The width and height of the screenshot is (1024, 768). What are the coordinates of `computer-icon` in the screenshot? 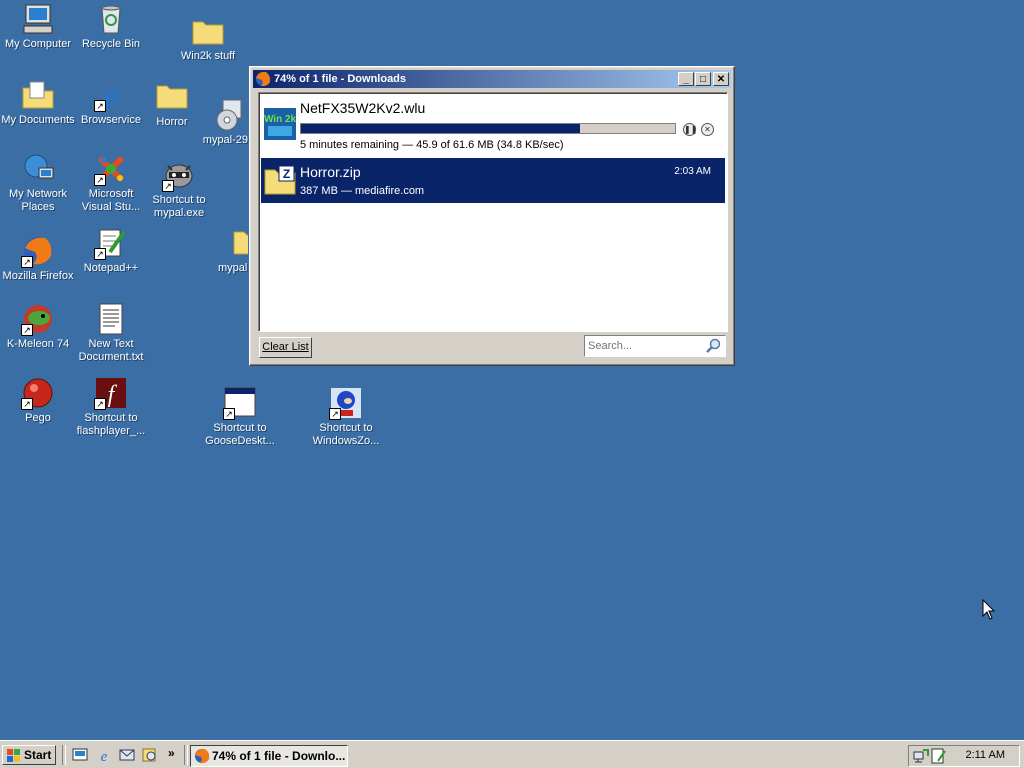 It's located at (38, 19).